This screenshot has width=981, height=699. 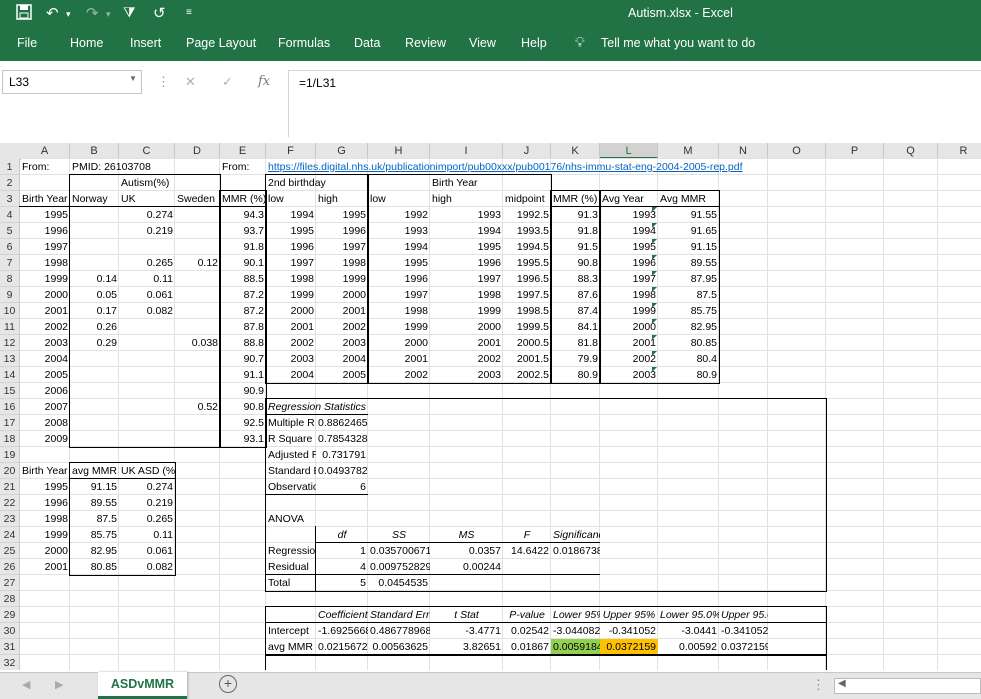 What do you see at coordinates (243, 167) in the screenshot?
I see `from-label: From:` at bounding box center [243, 167].